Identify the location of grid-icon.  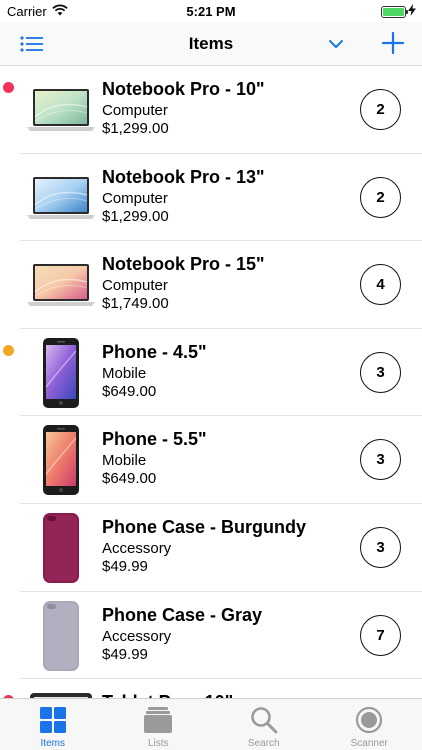
(53, 720).